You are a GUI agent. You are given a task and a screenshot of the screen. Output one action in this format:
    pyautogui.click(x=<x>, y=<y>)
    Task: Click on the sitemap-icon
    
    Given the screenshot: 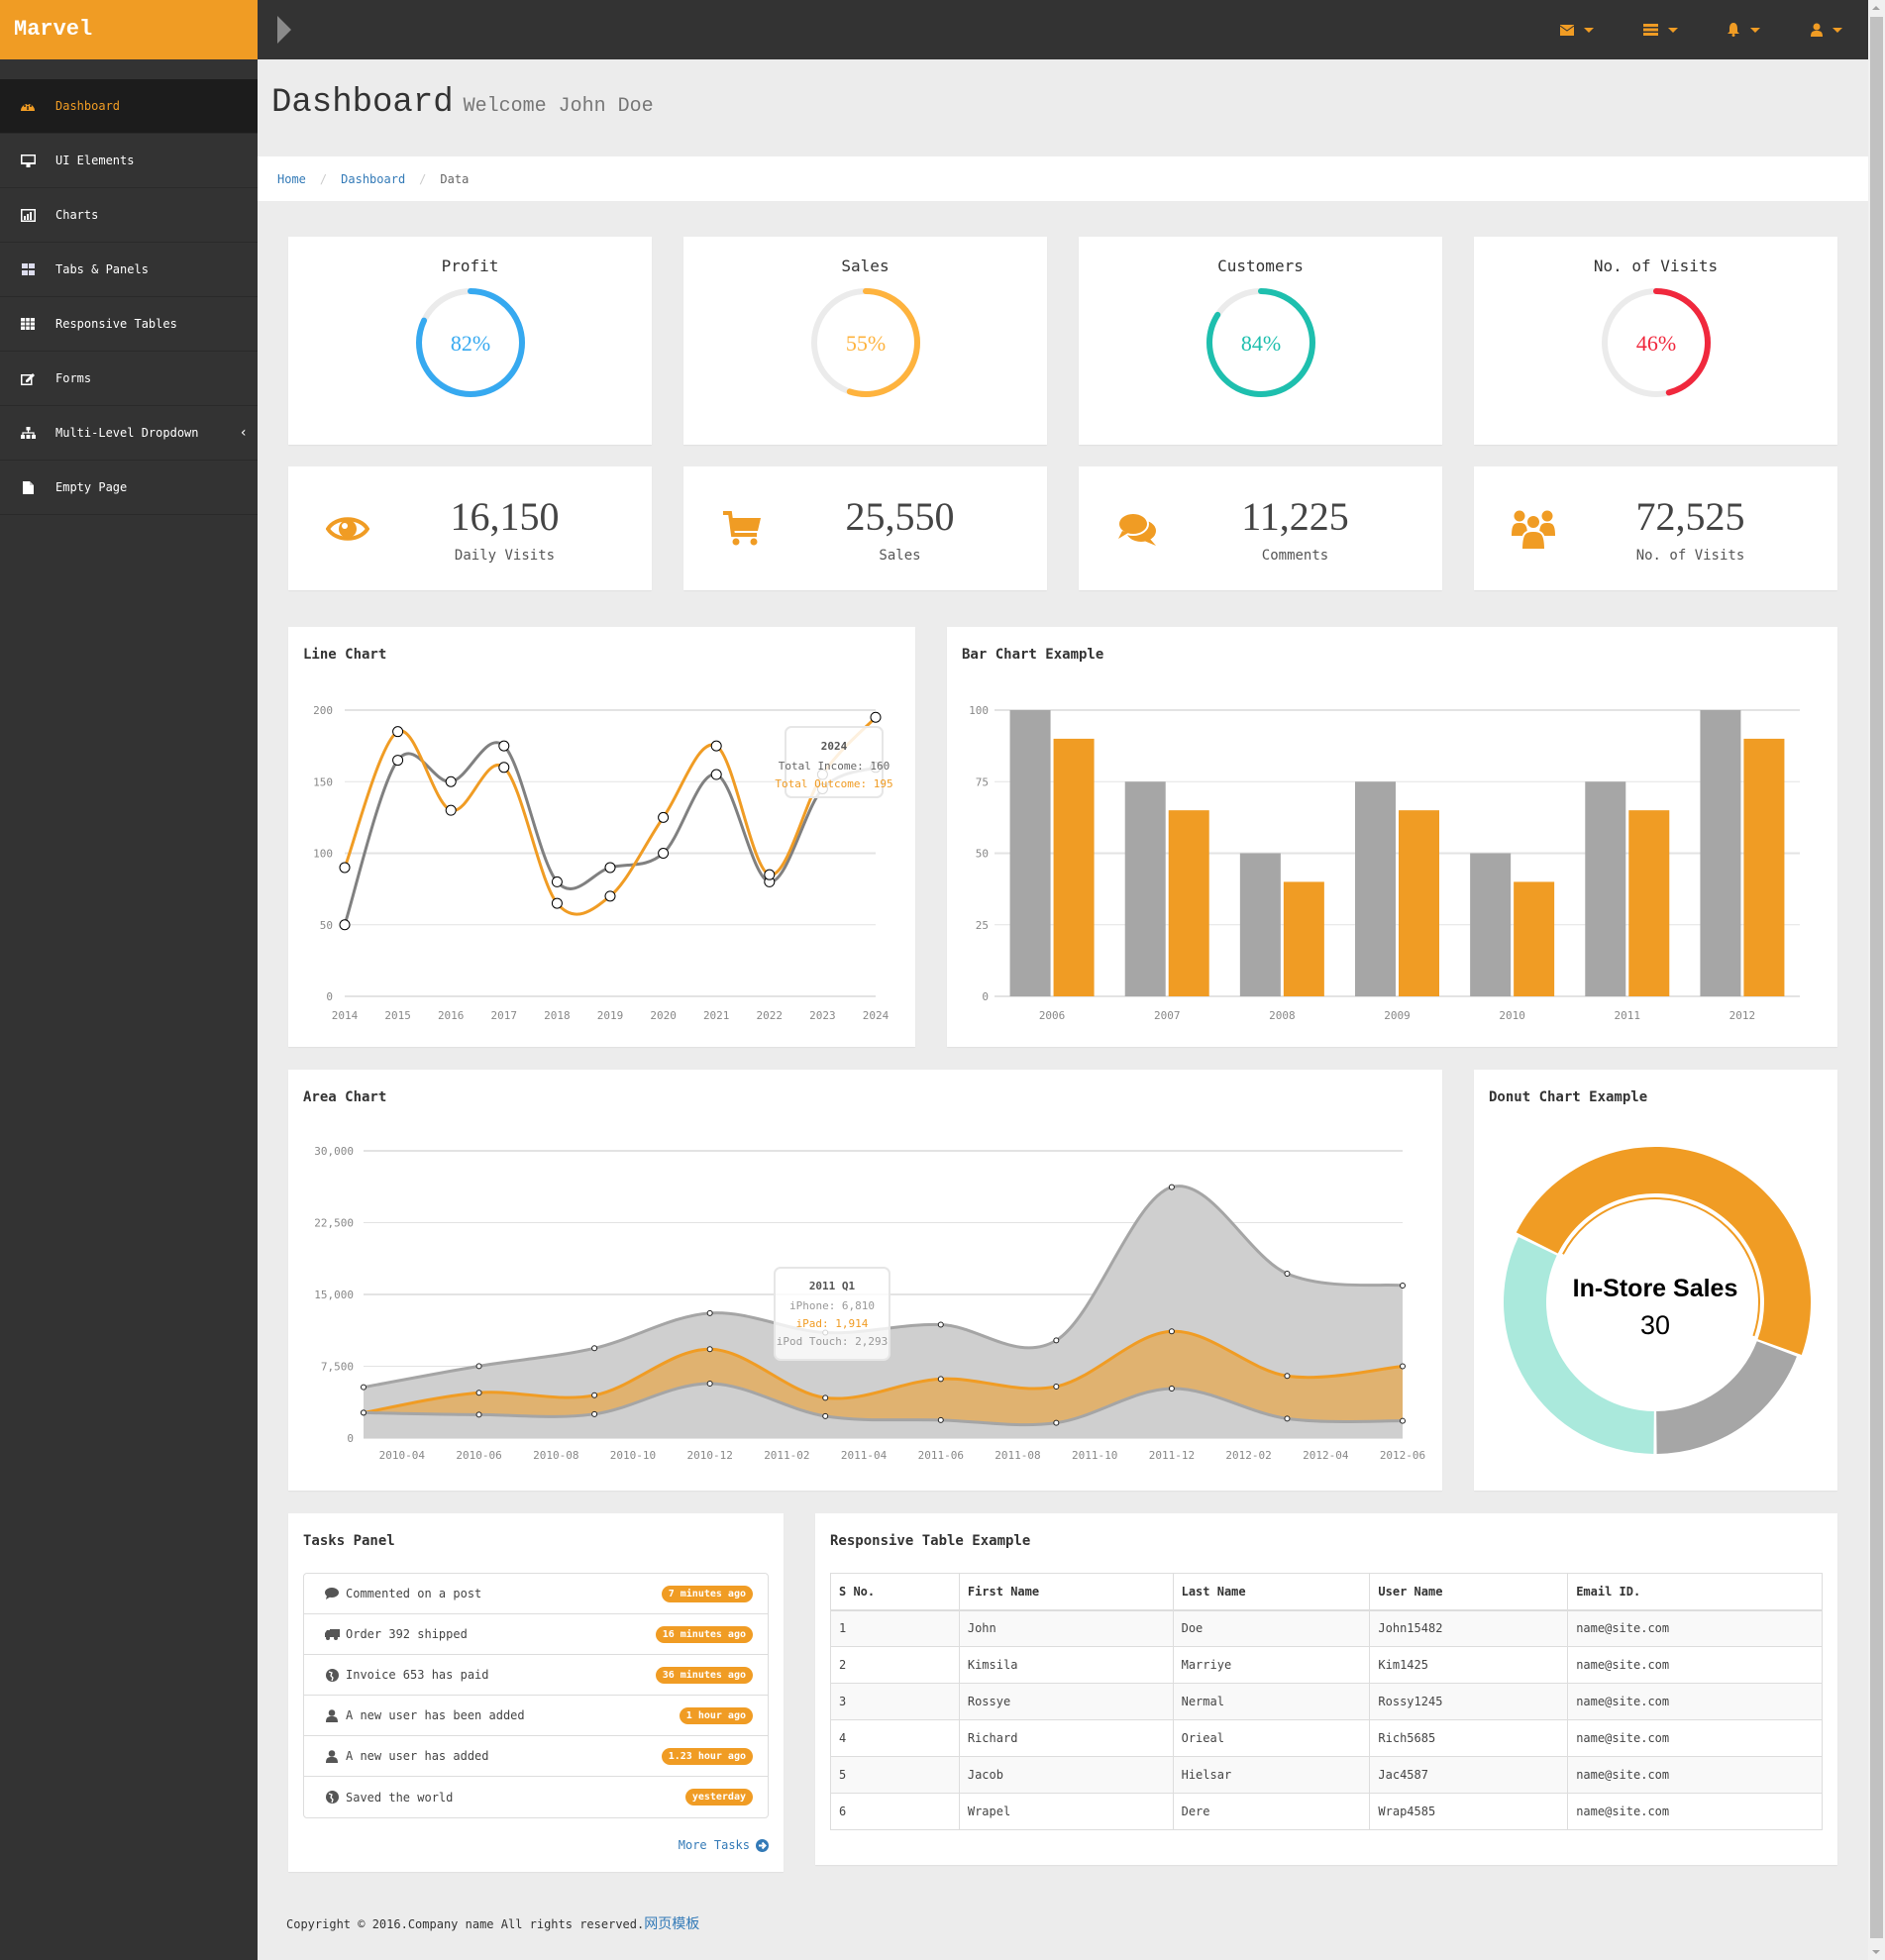 What is the action you would take?
    pyautogui.click(x=28, y=433)
    